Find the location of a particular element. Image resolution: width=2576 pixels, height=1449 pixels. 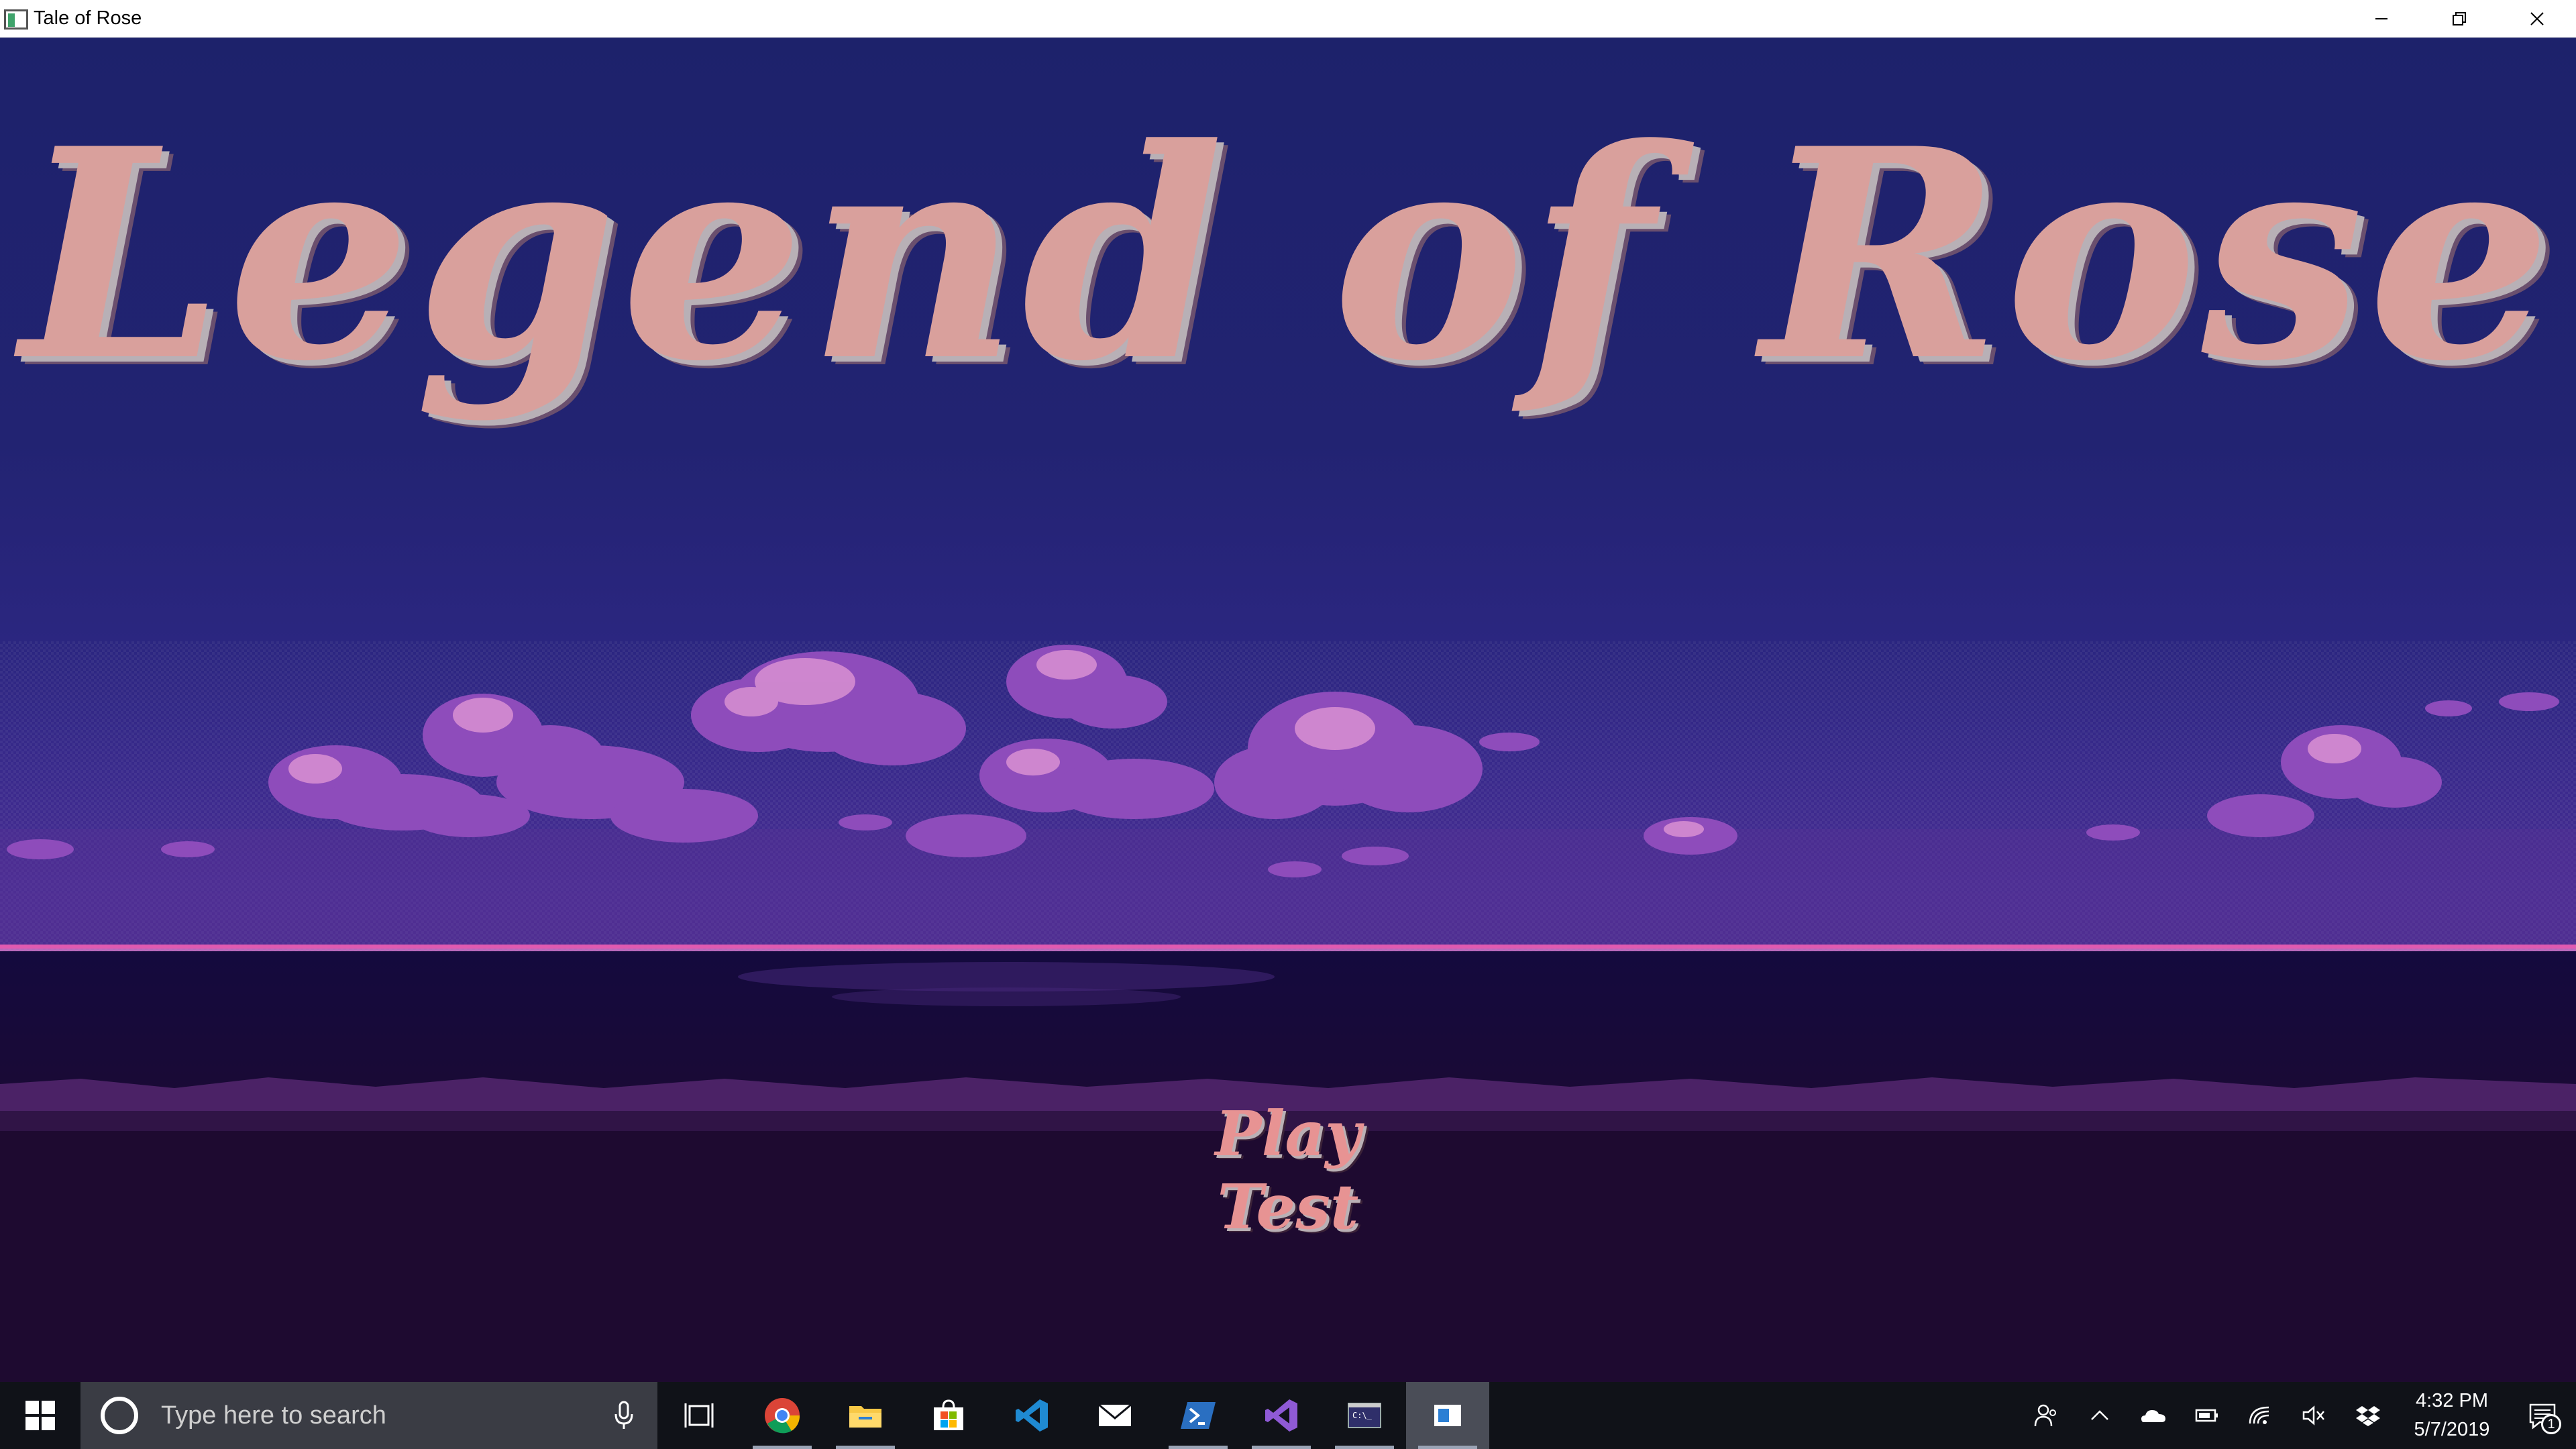

mail-taskbar-button is located at coordinates (1115, 1415).